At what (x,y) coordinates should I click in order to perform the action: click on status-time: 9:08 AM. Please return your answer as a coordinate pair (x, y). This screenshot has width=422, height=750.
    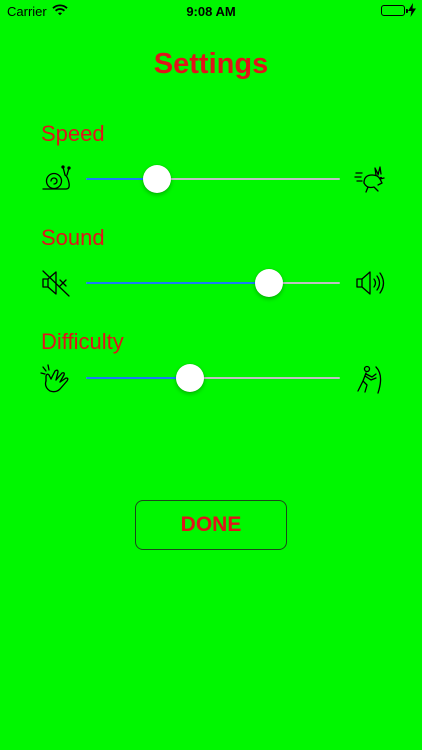
    Looking at the image, I should click on (211, 11).